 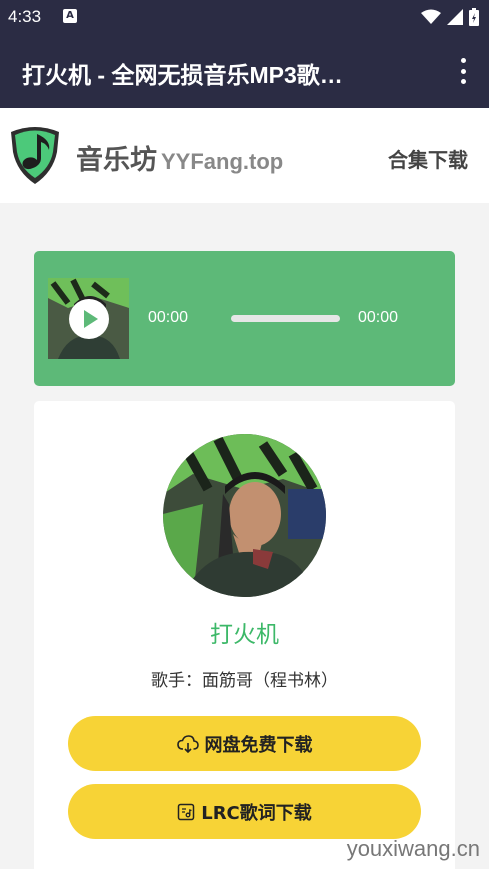 I want to click on cloud-download-icon, so click(x=187, y=743).